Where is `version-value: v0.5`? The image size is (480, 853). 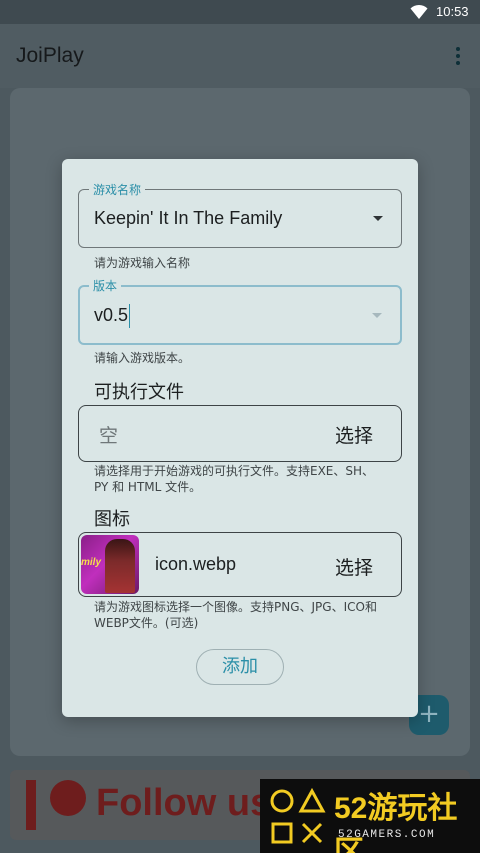 version-value: v0.5 is located at coordinates (111, 315).